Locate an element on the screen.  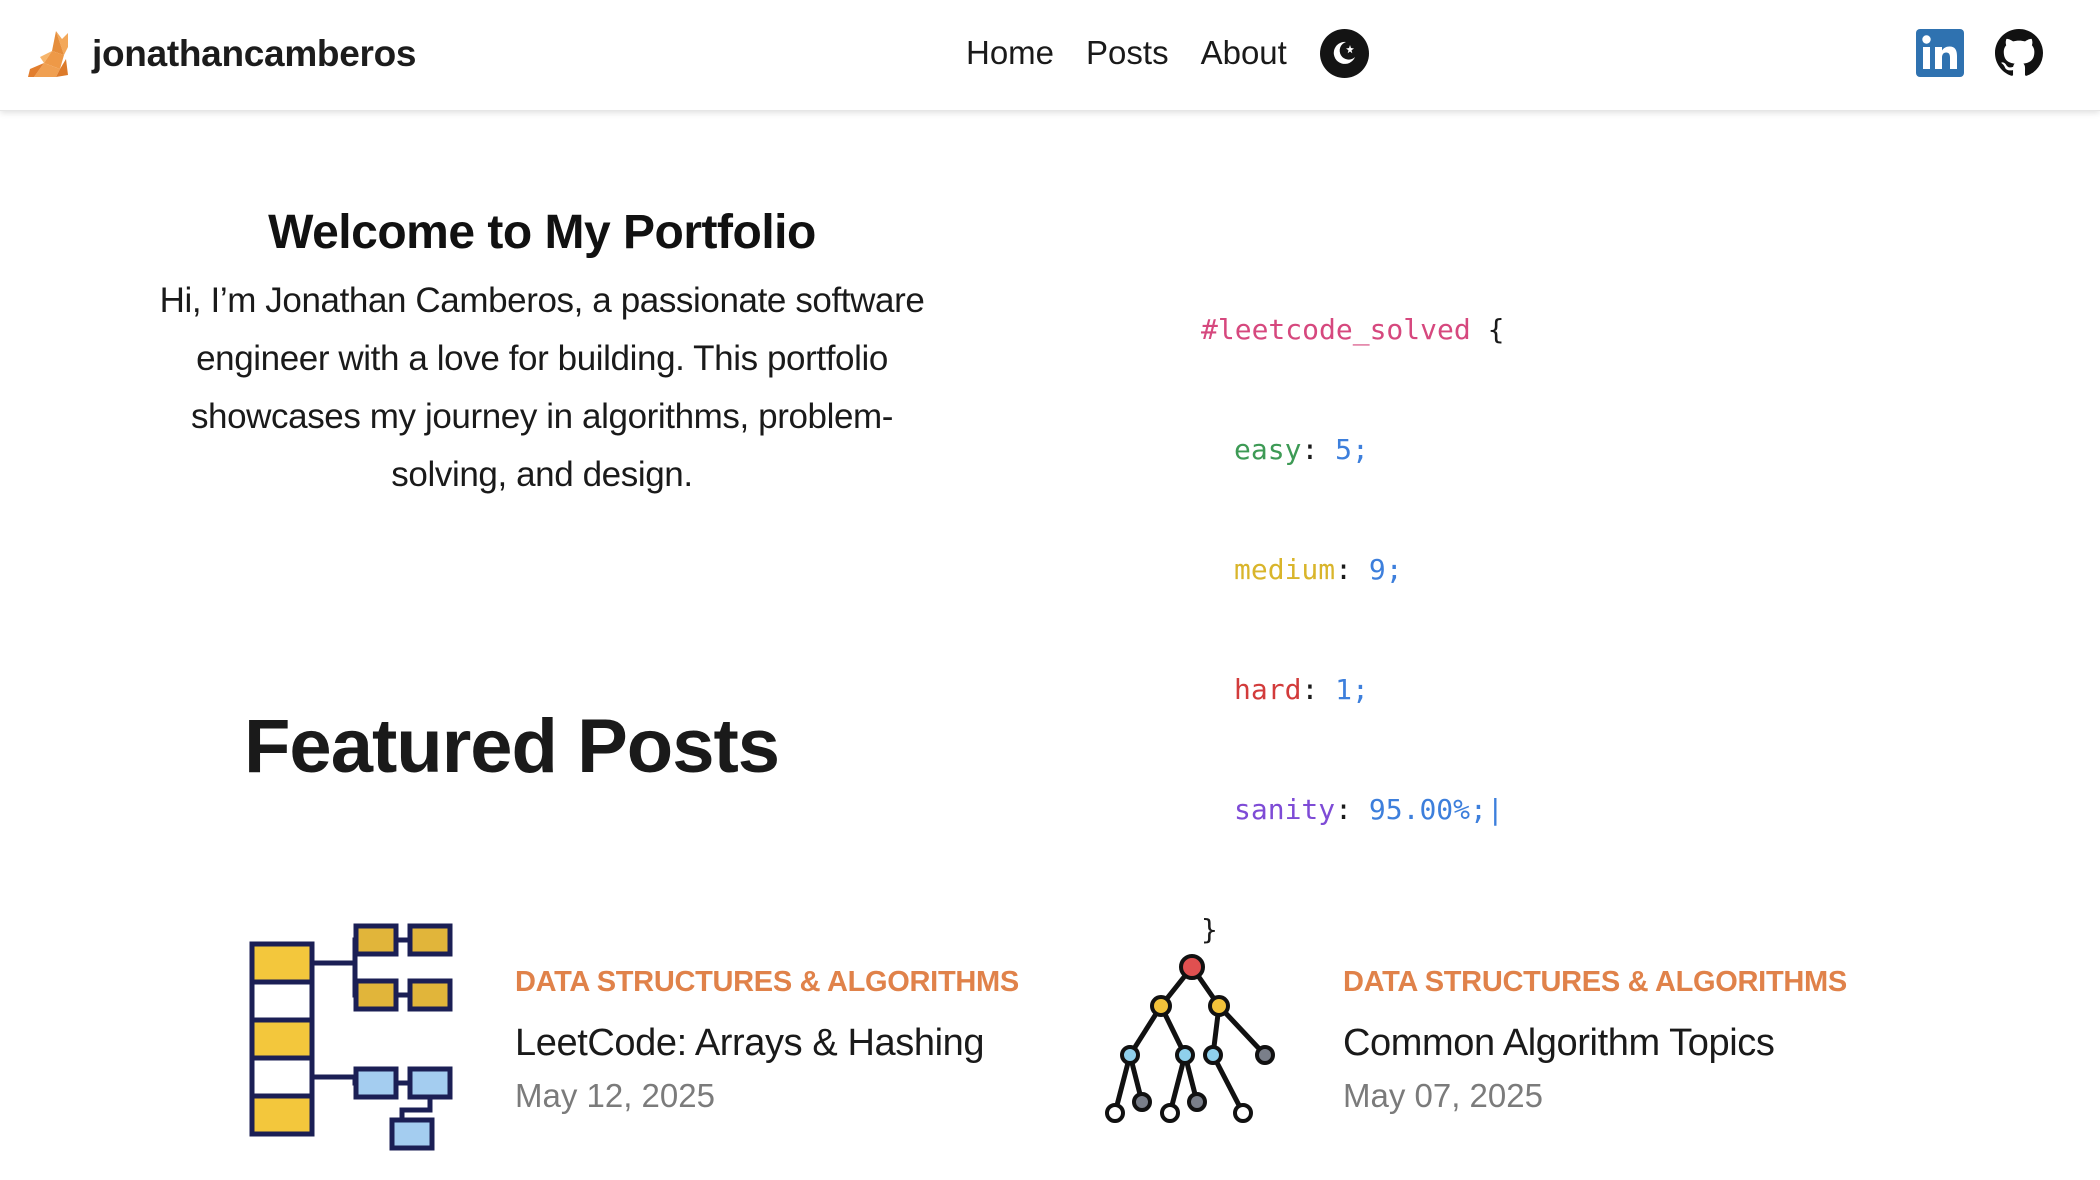
nav-about: About is located at coordinates (1244, 53).